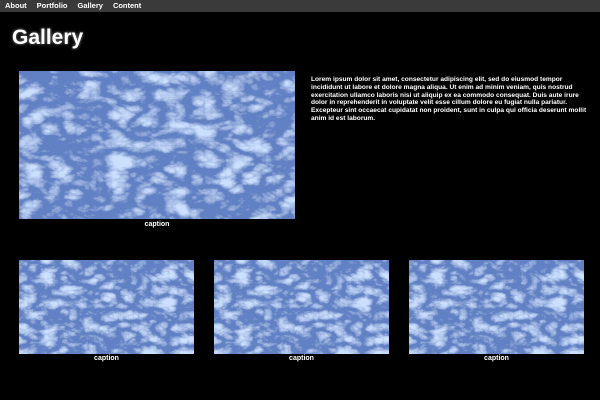 The width and height of the screenshot is (600, 400). What do you see at coordinates (90, 6) in the screenshot?
I see `nav-link-gallery: Gallery` at bounding box center [90, 6].